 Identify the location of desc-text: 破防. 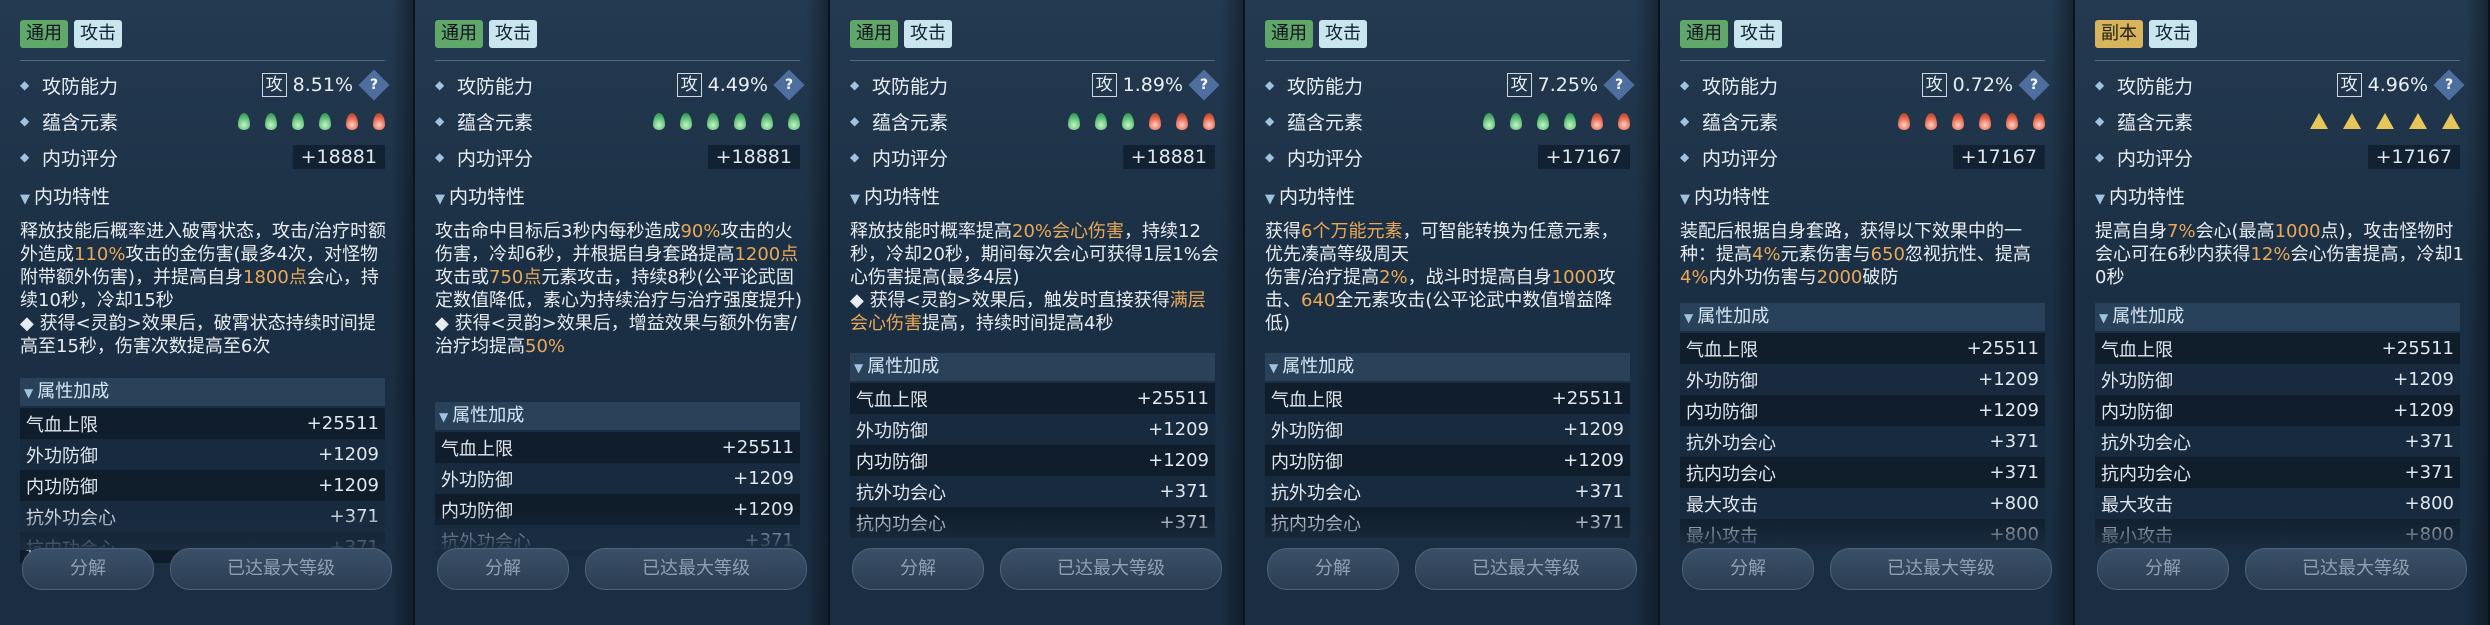
(1880, 277).